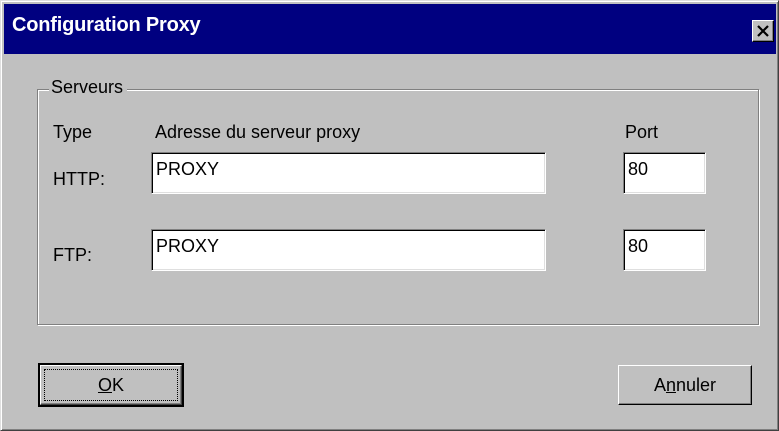  What do you see at coordinates (79, 179) in the screenshot?
I see `row-label-http: HTTP:` at bounding box center [79, 179].